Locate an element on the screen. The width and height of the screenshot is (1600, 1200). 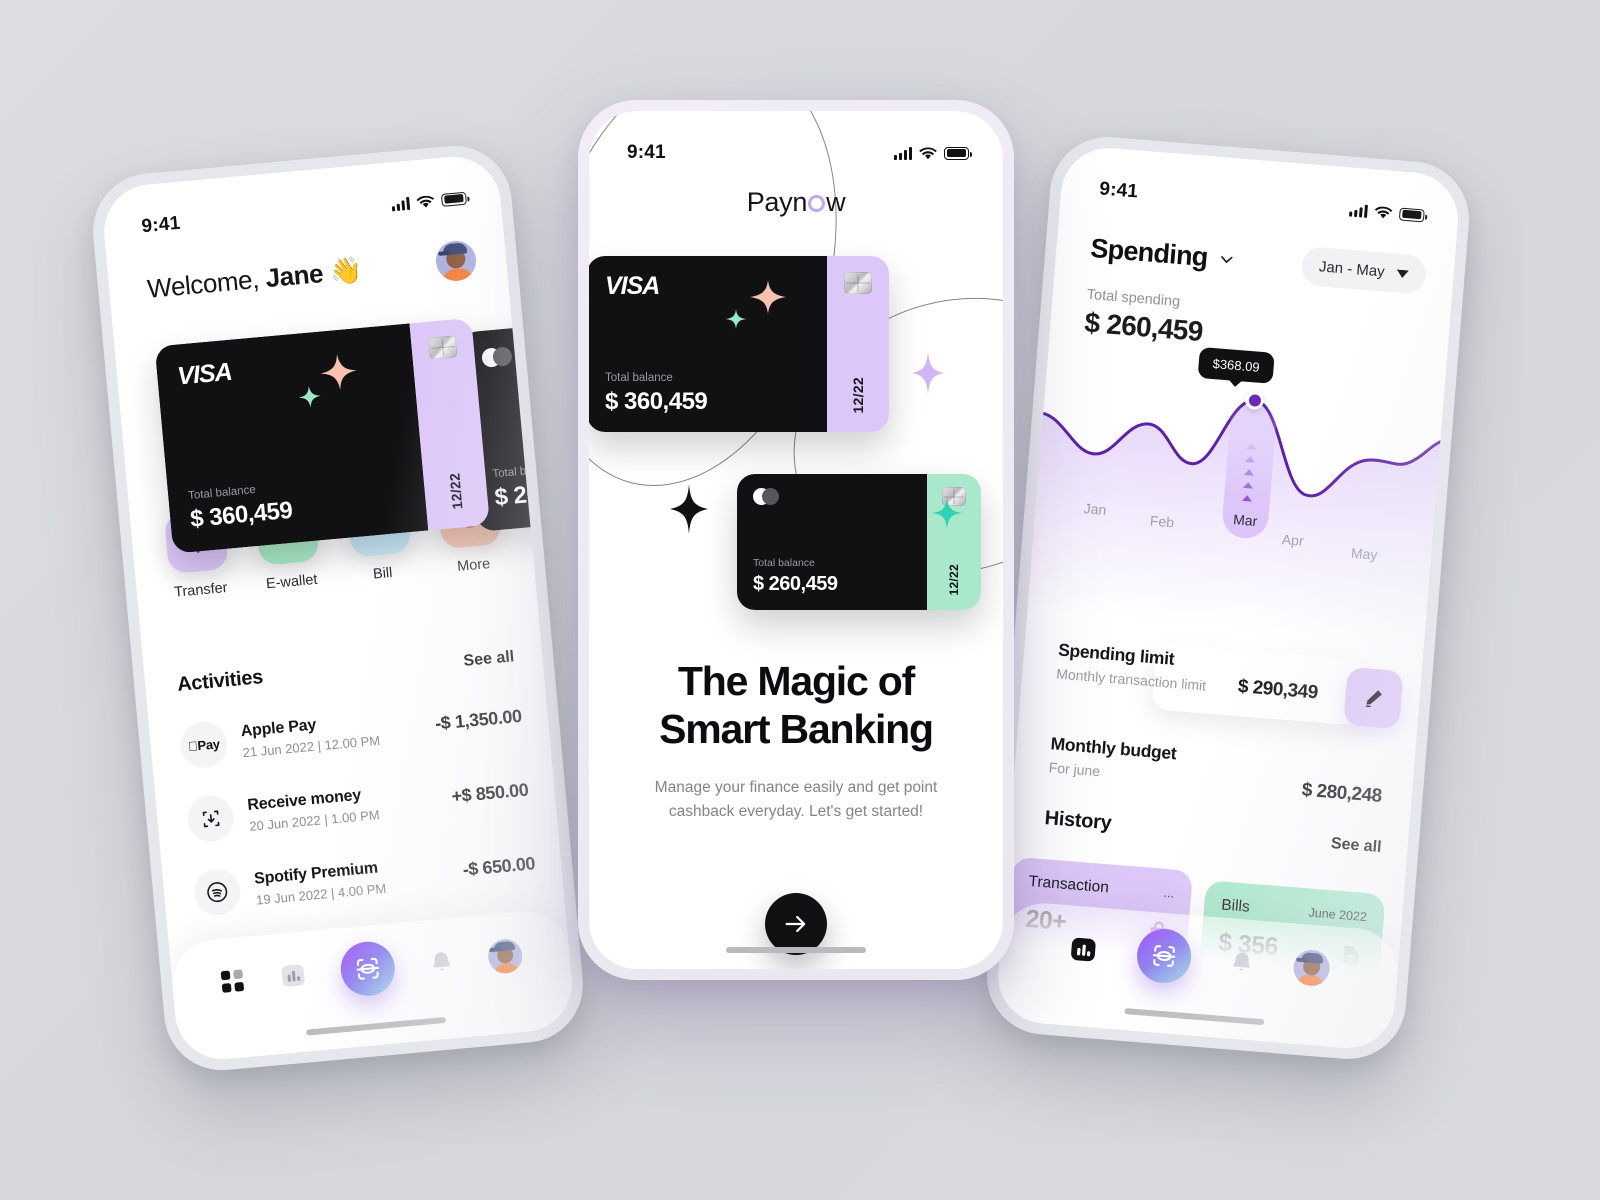
month-label-apr: Apr is located at coordinates (1293, 540).